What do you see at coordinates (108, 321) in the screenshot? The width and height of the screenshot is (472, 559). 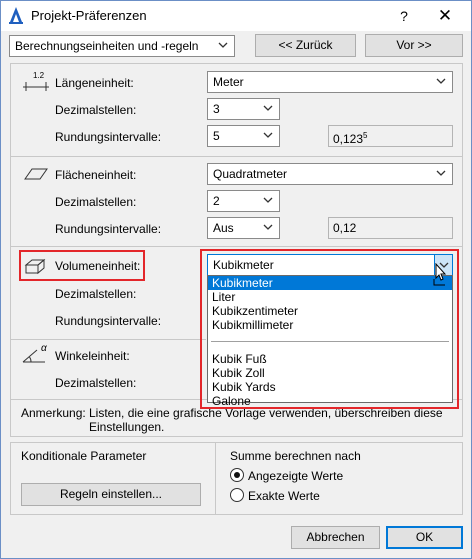 I see `volume-rounding-label: Rundungsintervalle:` at bounding box center [108, 321].